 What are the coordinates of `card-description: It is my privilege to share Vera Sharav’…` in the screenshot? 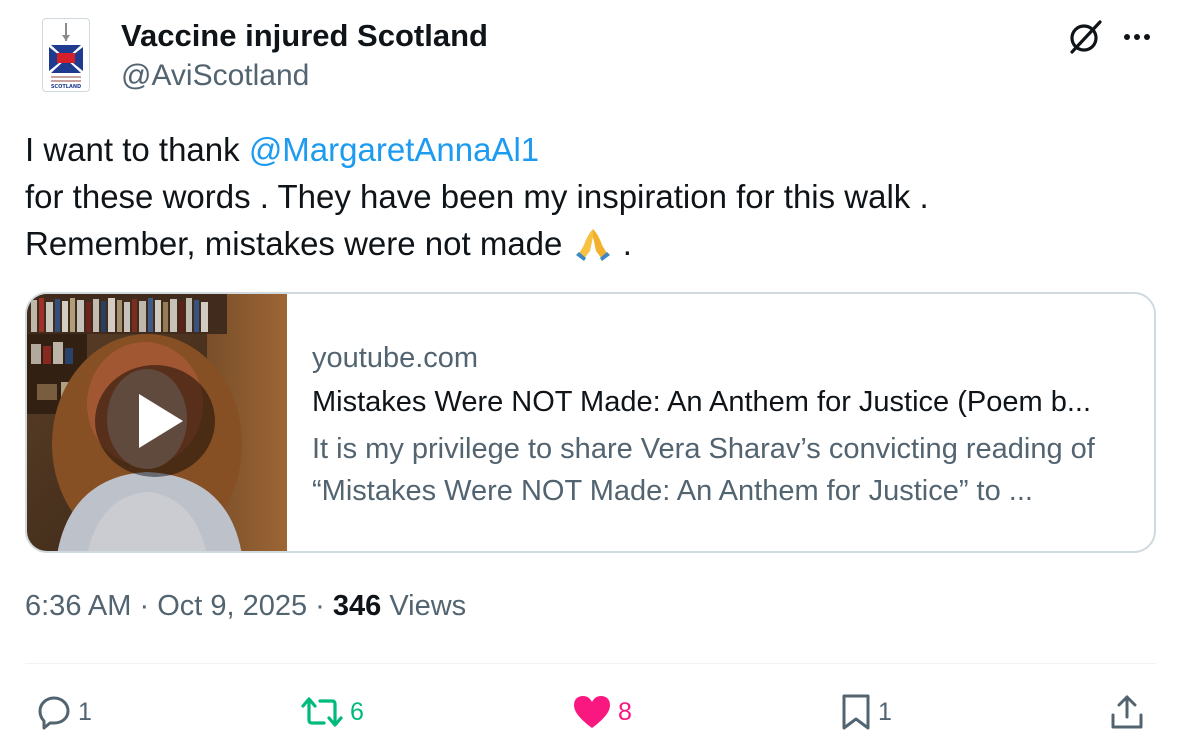 It's located at (703, 470).